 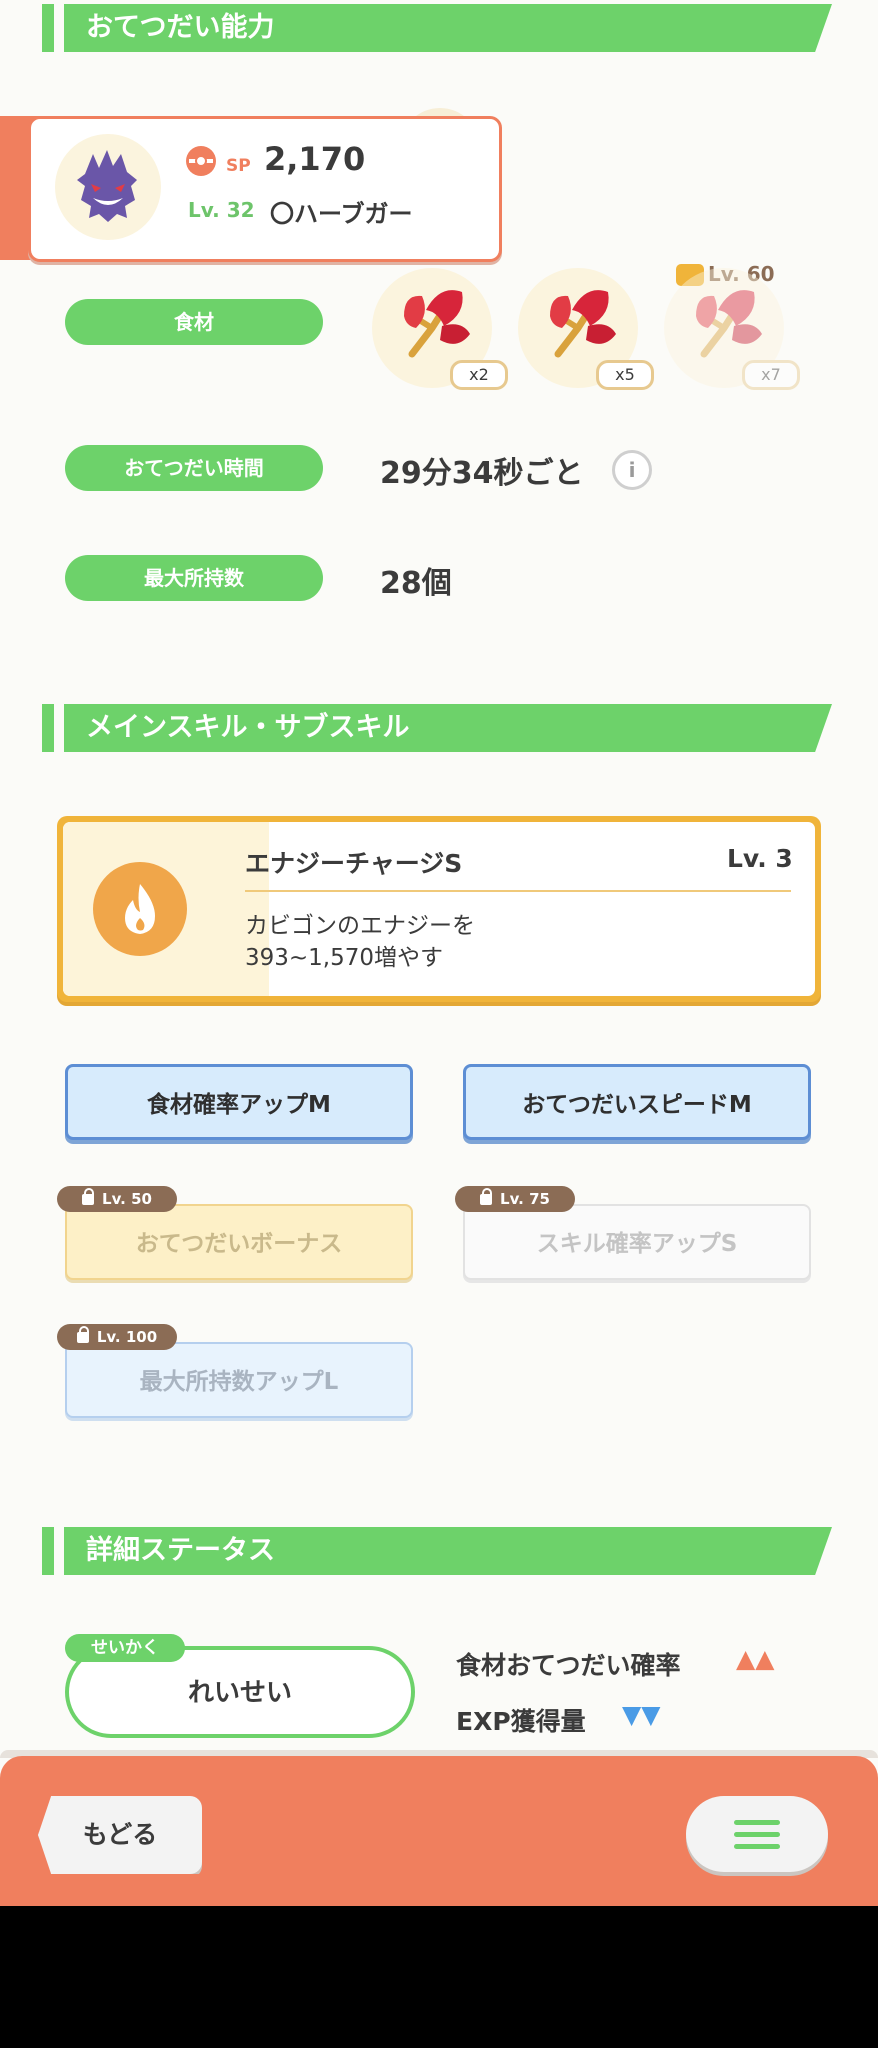 What do you see at coordinates (239, 1242) in the screenshot?
I see `sub-skill-3-locked: おてつだいボーナス` at bounding box center [239, 1242].